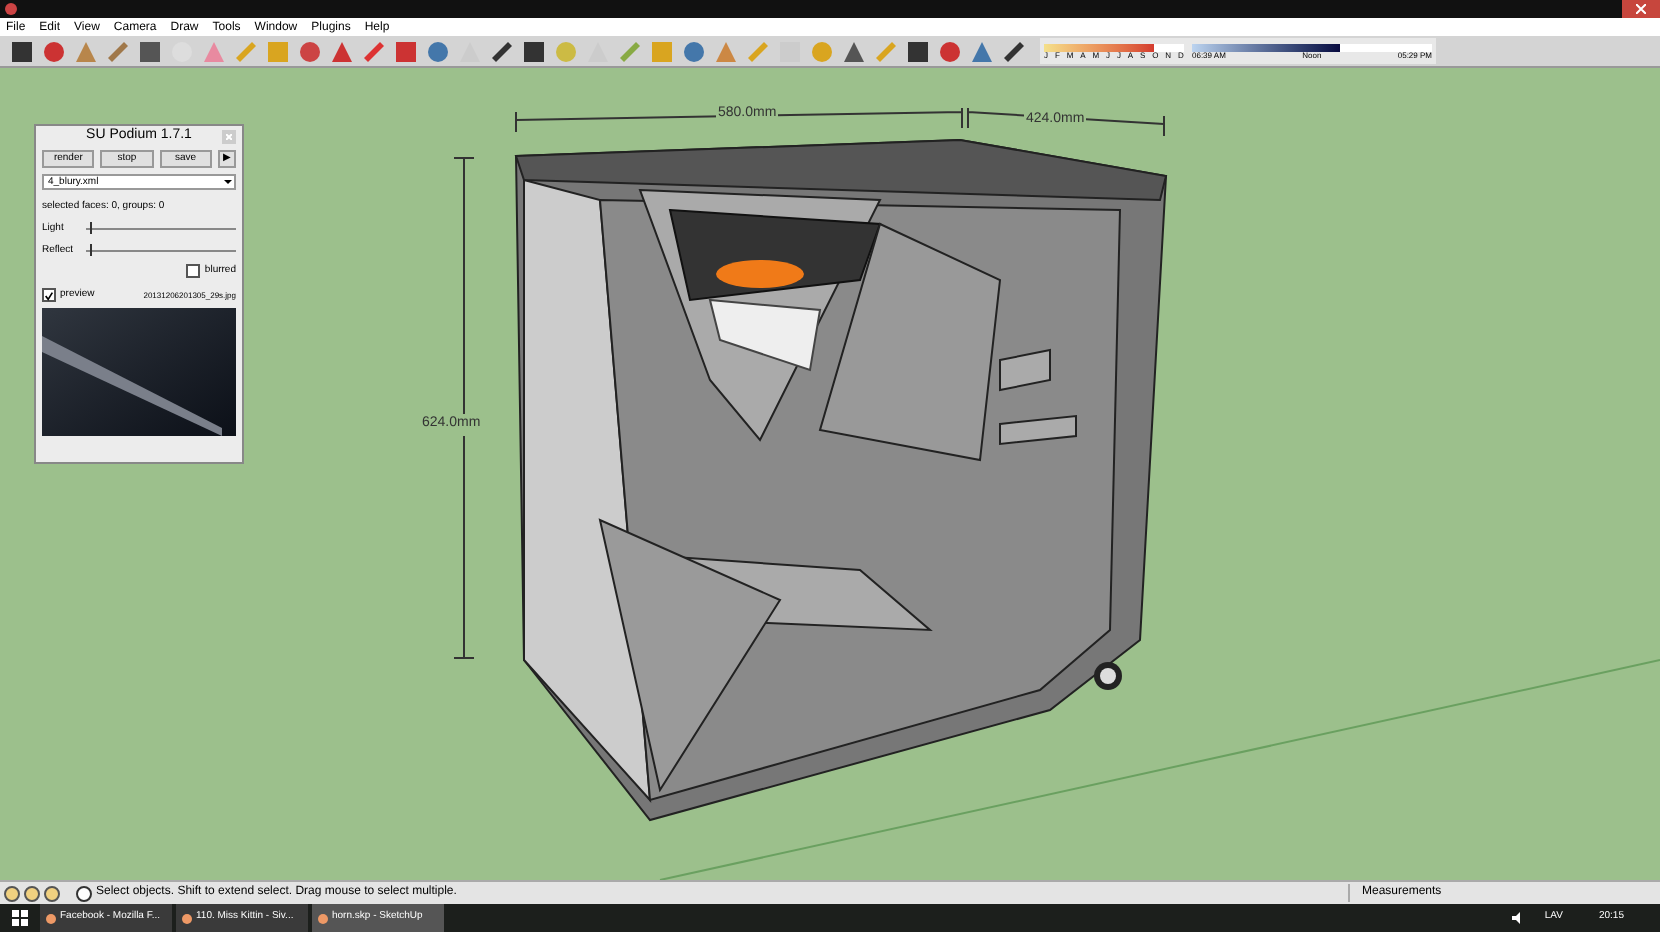 This screenshot has height=932, width=1660. Describe the element at coordinates (84, 893) in the screenshot. I see `help-icon` at that location.